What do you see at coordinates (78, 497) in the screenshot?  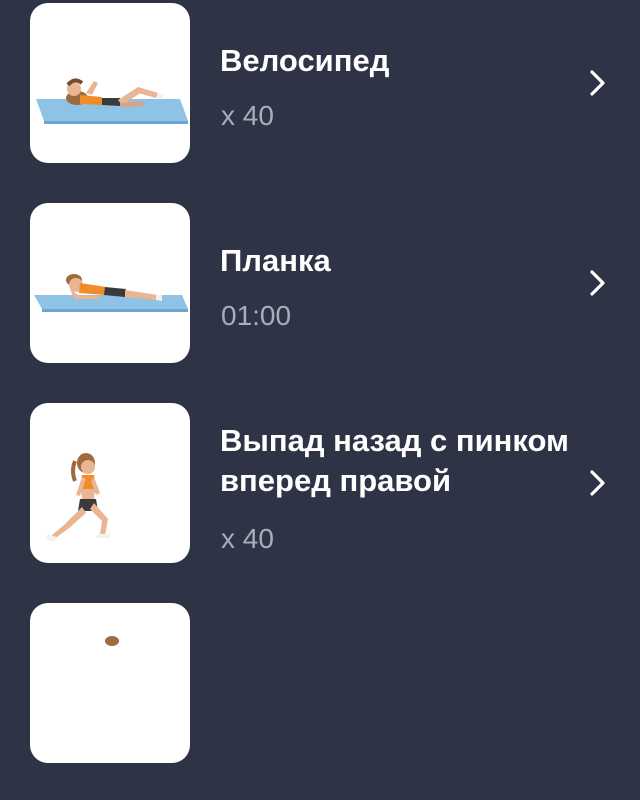 I see `reverse-lunge-kick-illustration` at bounding box center [78, 497].